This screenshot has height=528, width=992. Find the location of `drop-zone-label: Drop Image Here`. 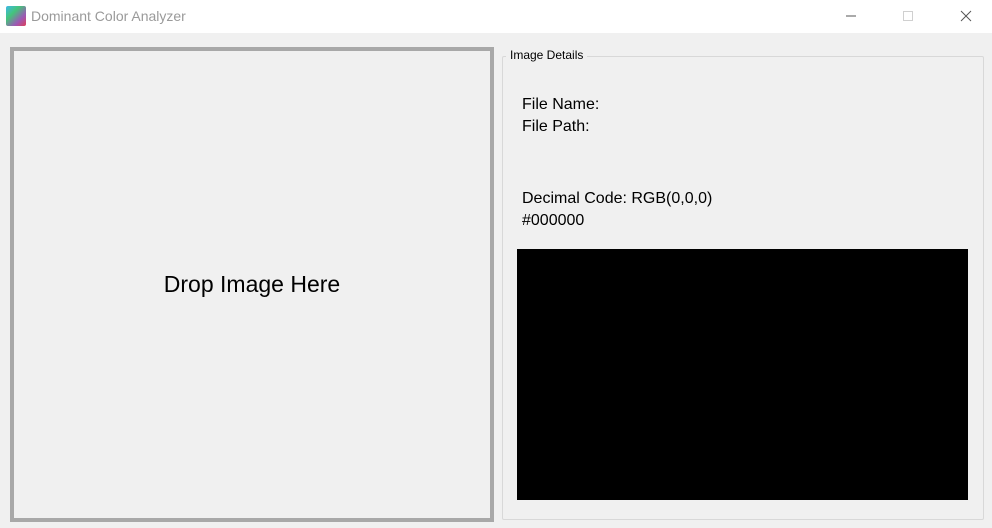

drop-zone-label: Drop Image Here is located at coordinates (252, 284).